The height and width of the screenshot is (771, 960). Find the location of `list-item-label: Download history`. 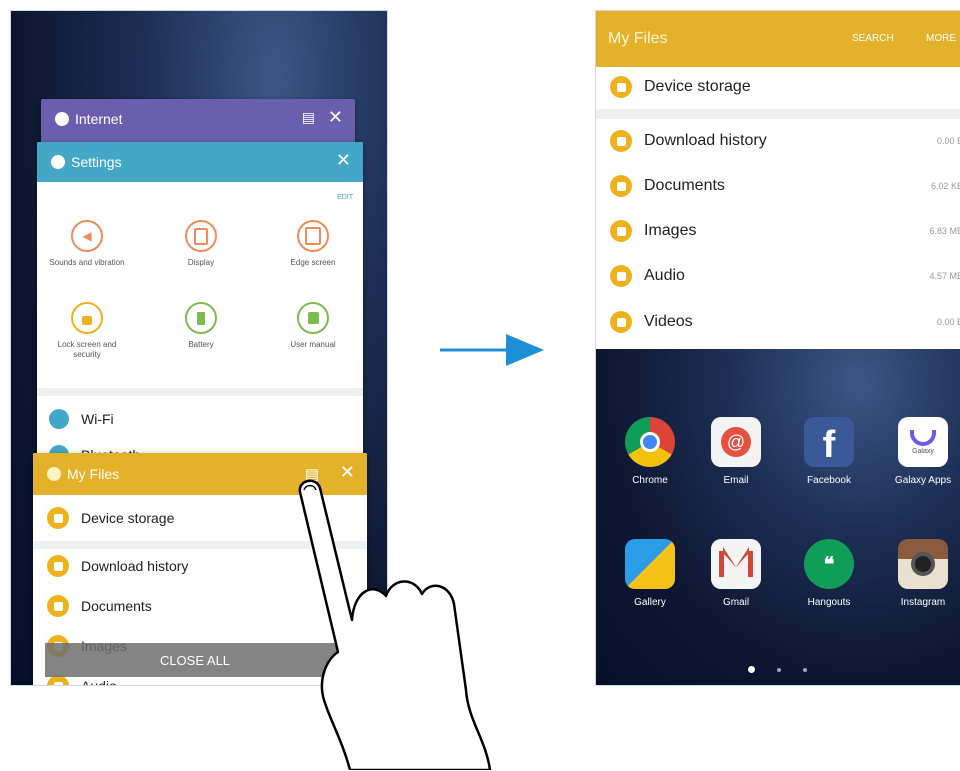

list-item-label: Download history is located at coordinates (135, 566).